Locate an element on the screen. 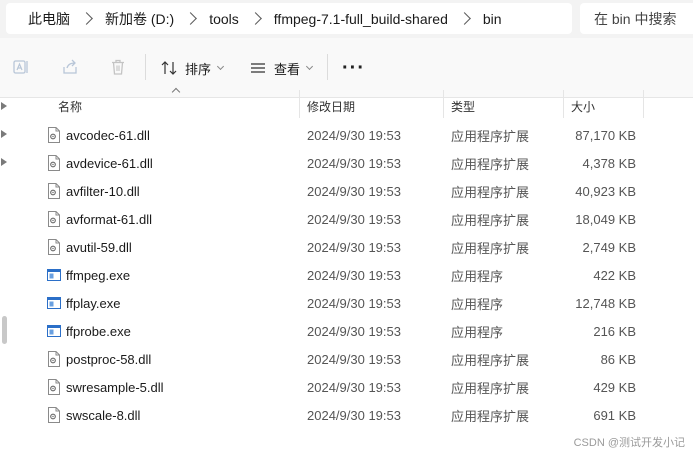 The height and width of the screenshot is (456, 693). file-size: 691 KB is located at coordinates (614, 415).